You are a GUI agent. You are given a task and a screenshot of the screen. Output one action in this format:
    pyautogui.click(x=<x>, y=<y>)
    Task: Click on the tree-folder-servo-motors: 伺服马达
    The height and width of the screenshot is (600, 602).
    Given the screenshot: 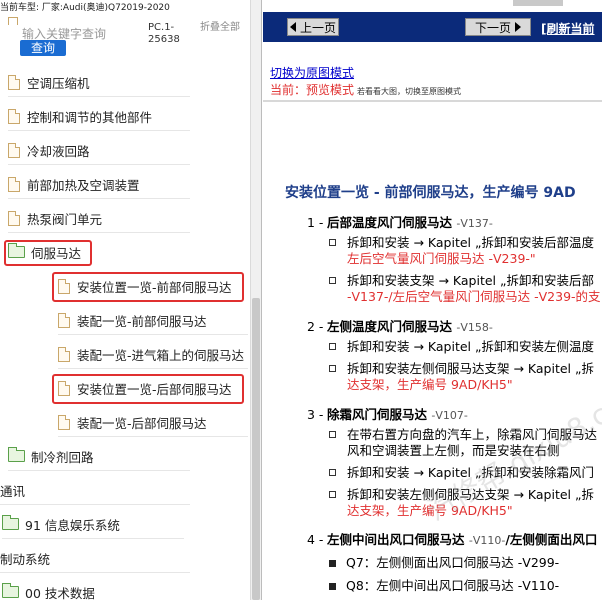 What is the action you would take?
    pyautogui.click(x=97, y=252)
    